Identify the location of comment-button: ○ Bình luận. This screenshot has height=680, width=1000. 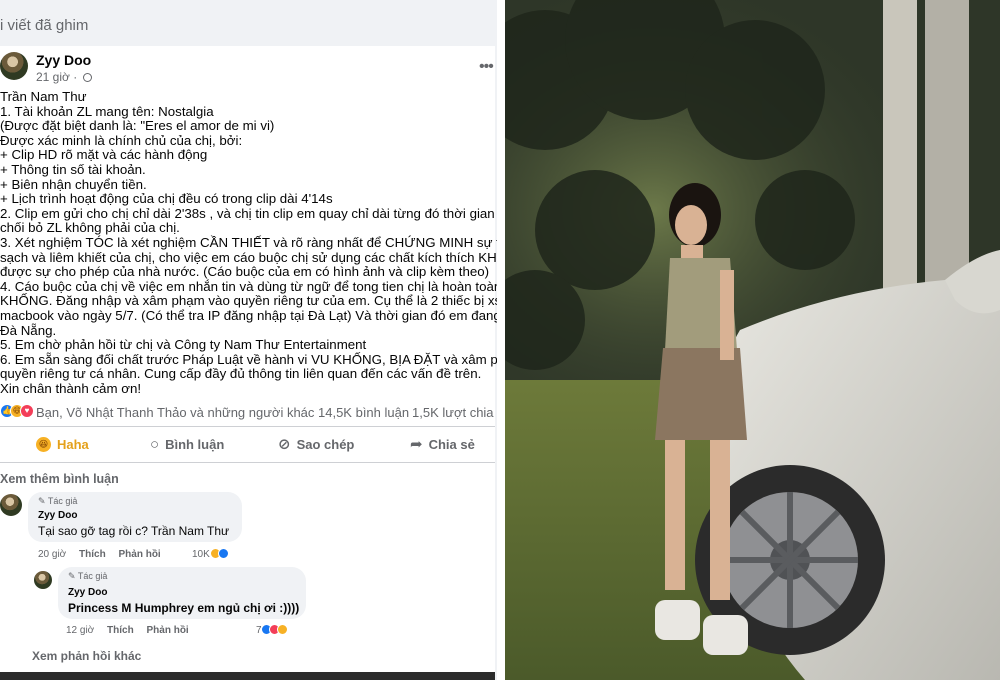
(187, 444).